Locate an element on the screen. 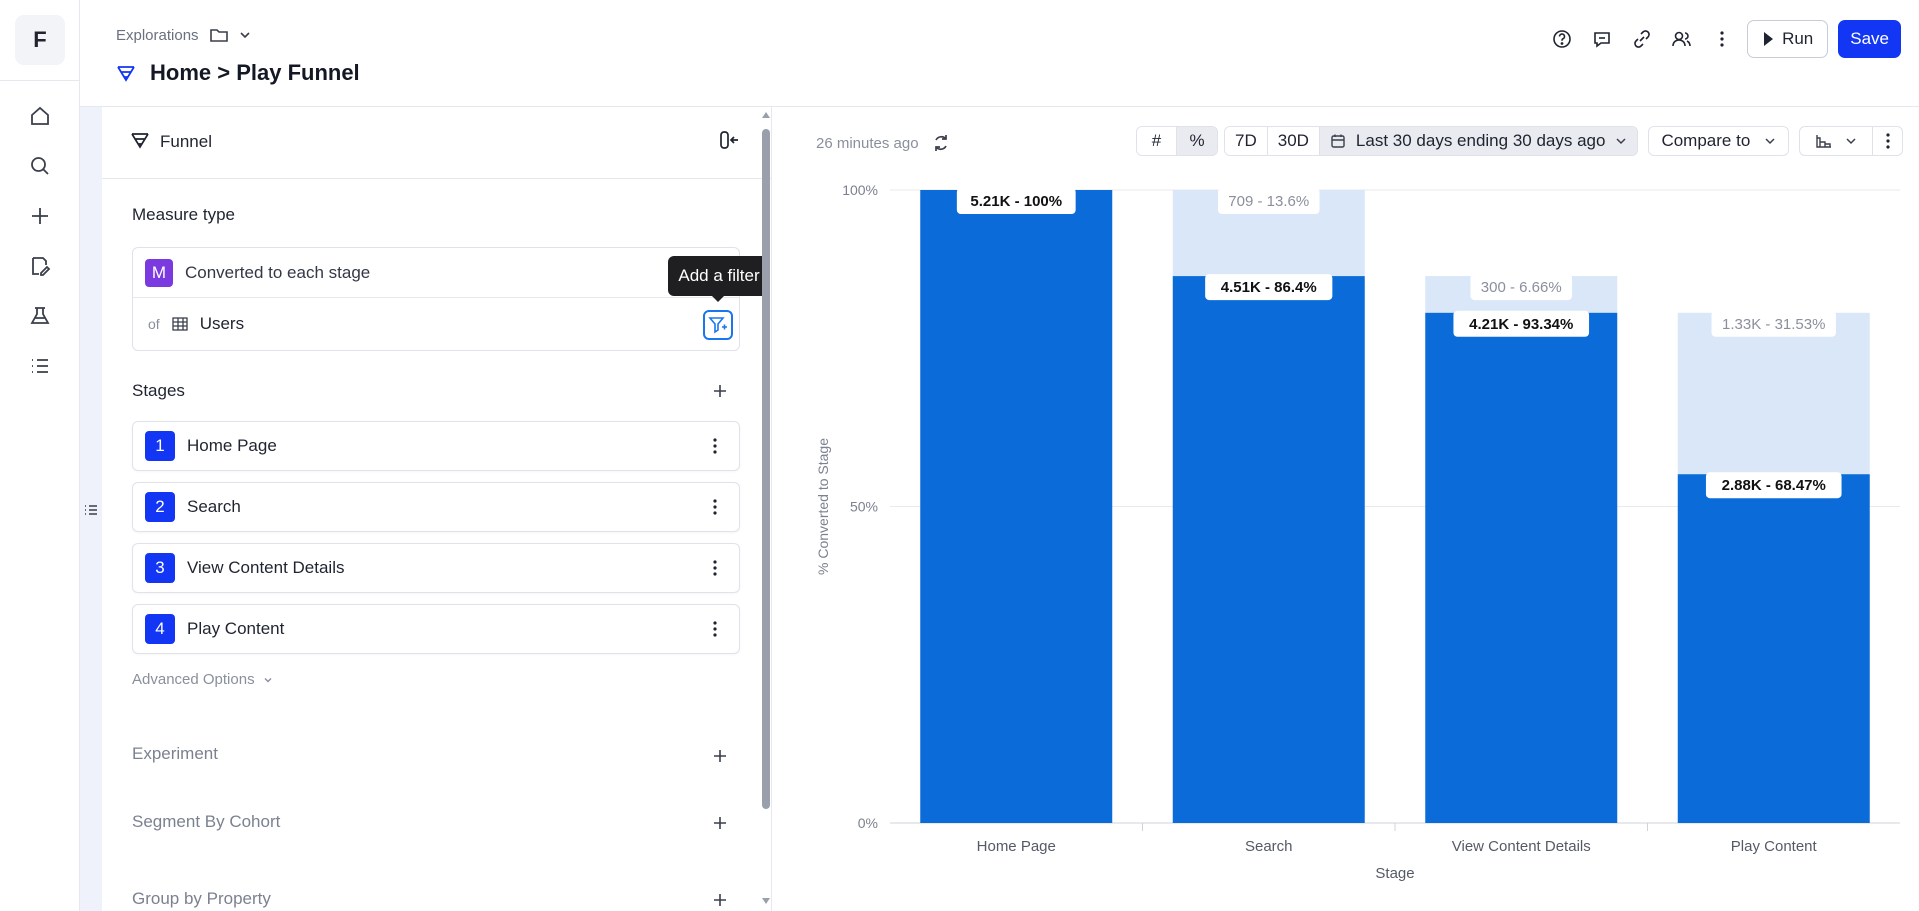 The image size is (1919, 911). svg-text: 1.33K - 31.53% is located at coordinates (1773, 324).